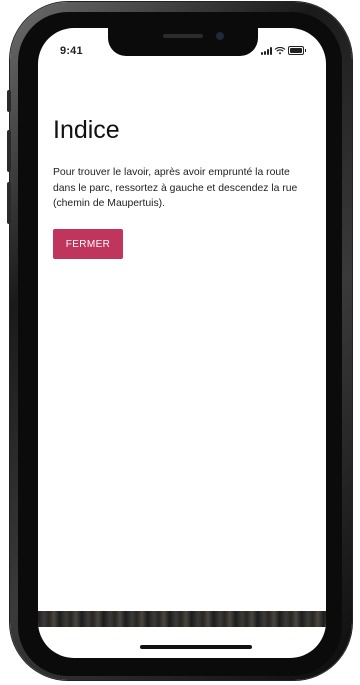  I want to click on volume-up-button, so click(9, 151).